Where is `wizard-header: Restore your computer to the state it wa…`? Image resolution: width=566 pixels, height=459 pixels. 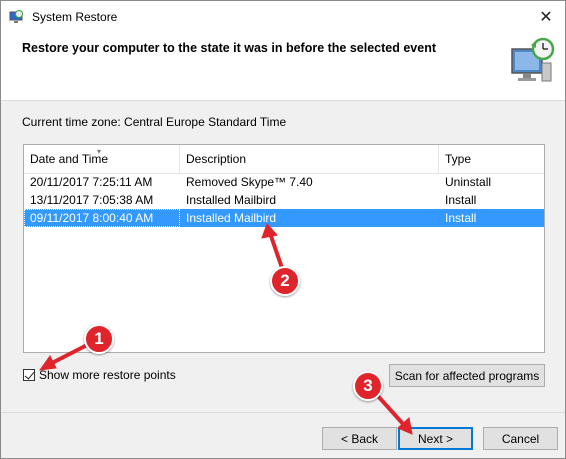 wizard-header: Restore your computer to the state it wa… is located at coordinates (283, 66).